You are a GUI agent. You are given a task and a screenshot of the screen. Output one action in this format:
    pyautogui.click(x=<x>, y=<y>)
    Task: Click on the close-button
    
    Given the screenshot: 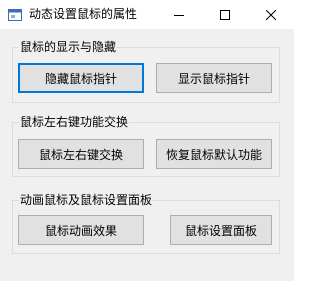 What is the action you would take?
    pyautogui.click(x=271, y=14)
    